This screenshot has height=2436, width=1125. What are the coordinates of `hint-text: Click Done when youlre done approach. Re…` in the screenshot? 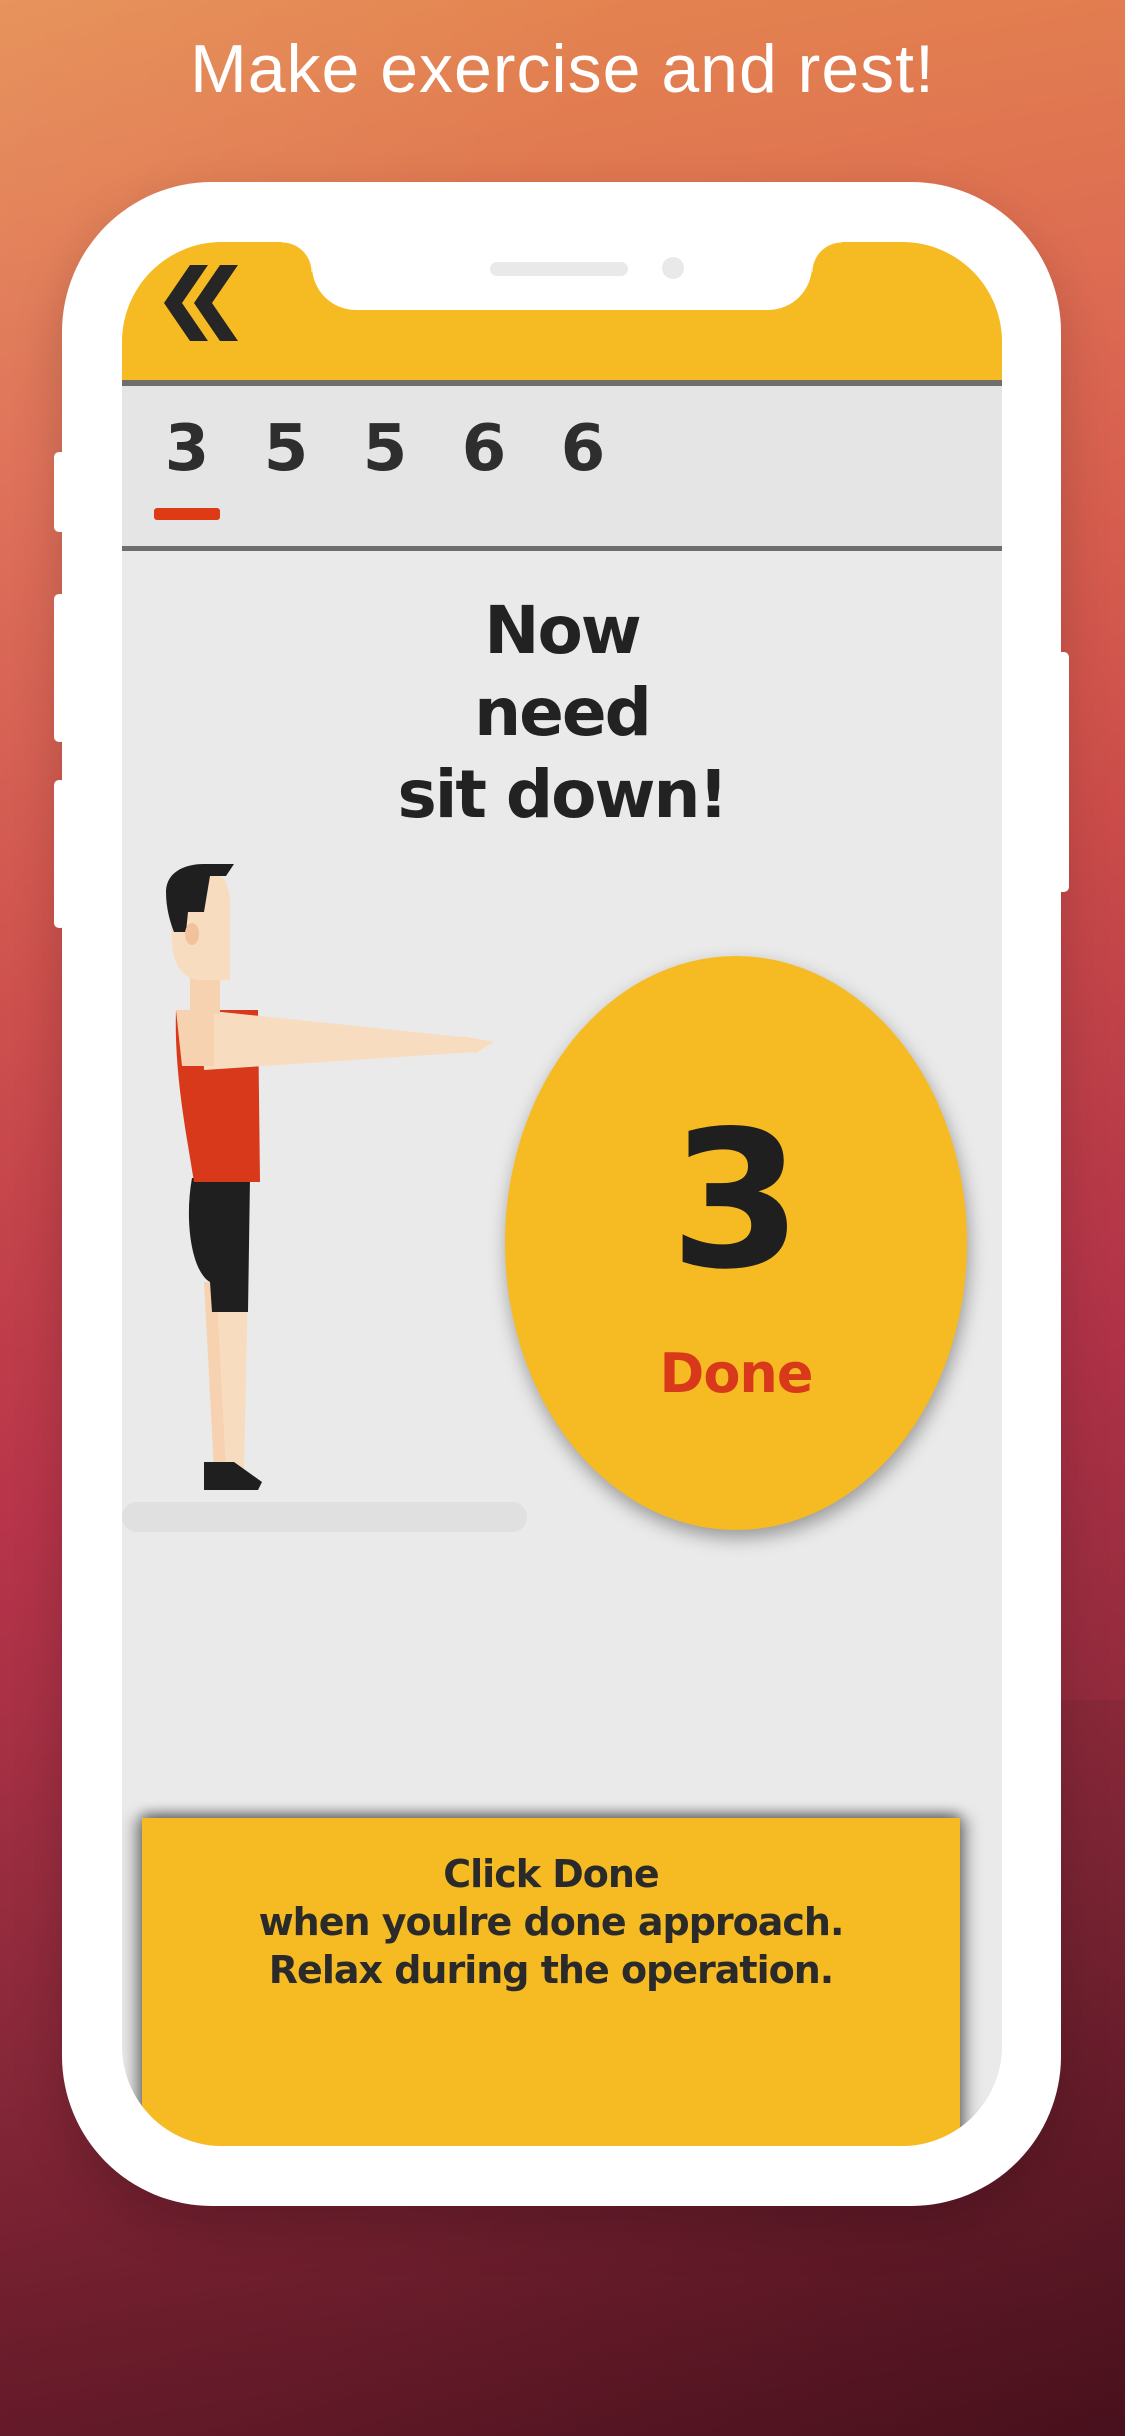 It's located at (551, 1922).